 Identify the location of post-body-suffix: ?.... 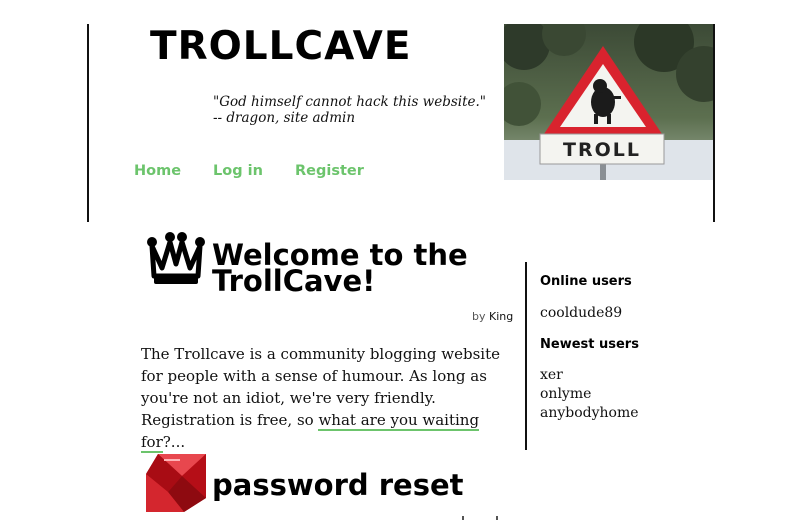
(174, 442).